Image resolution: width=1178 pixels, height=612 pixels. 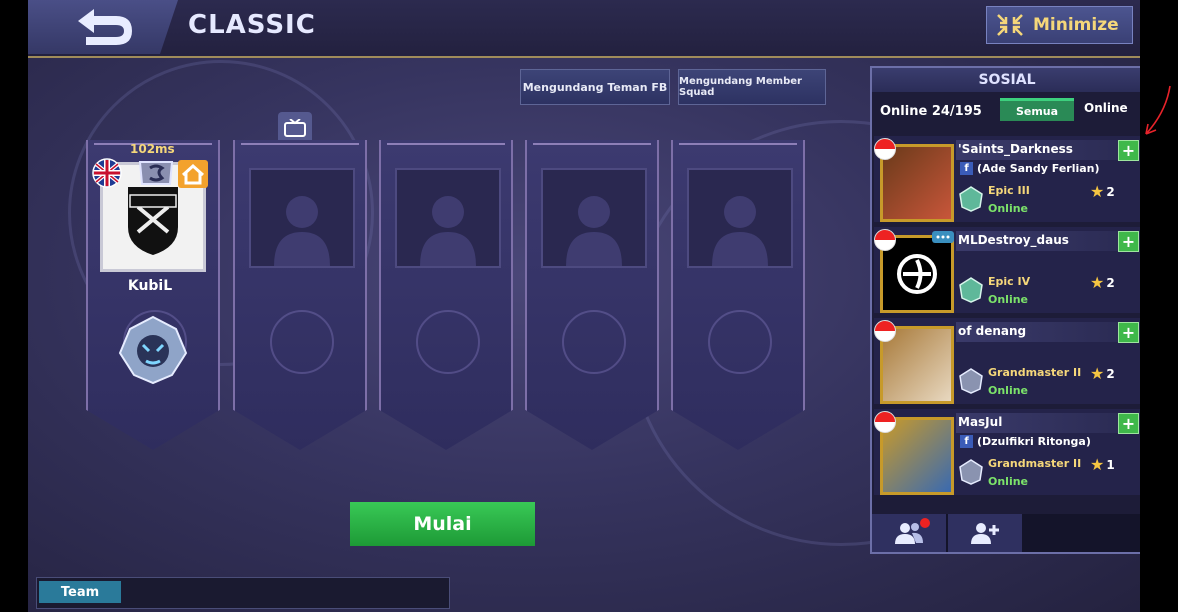 I want to click on friend-rank: Epic IV, so click(x=1009, y=281).